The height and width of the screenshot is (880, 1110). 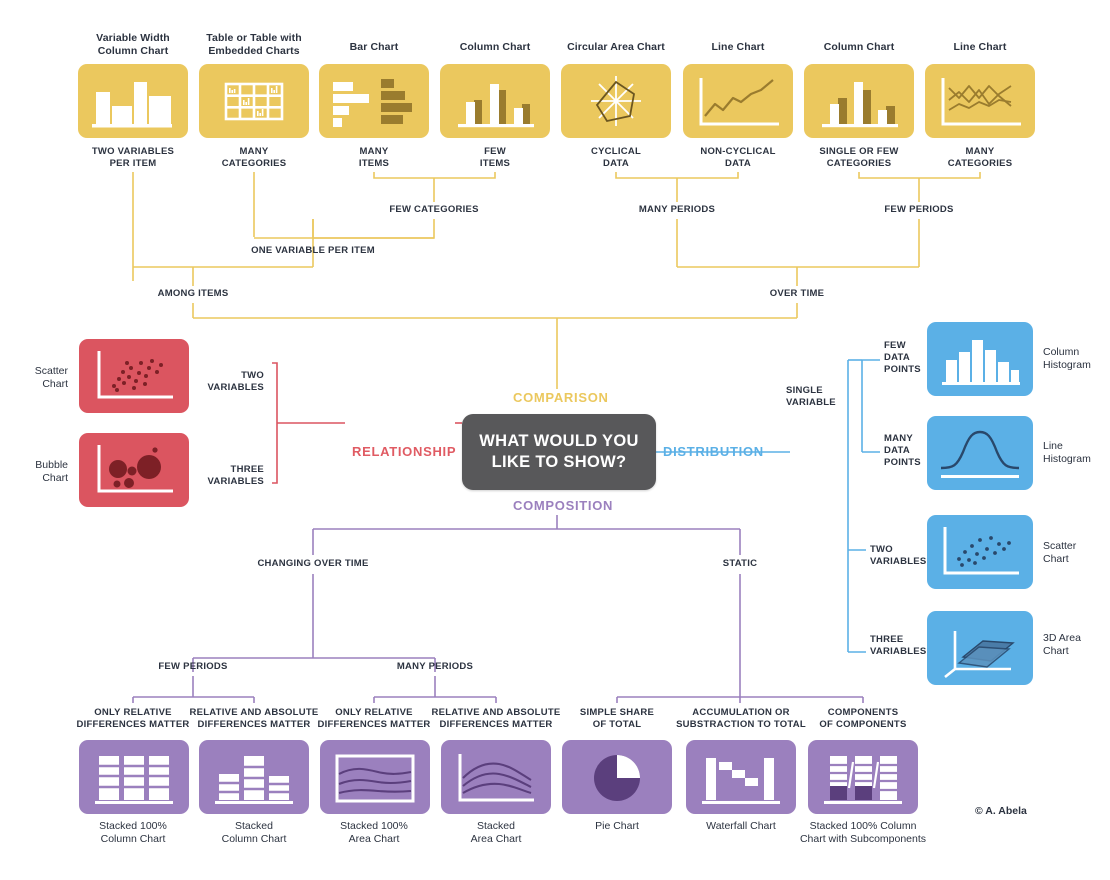 I want to click on condition-relative-absolute-few-periods: RELATIVE AND ABSOLUTE DIFFERENCES MATTER, so click(x=254, y=718).